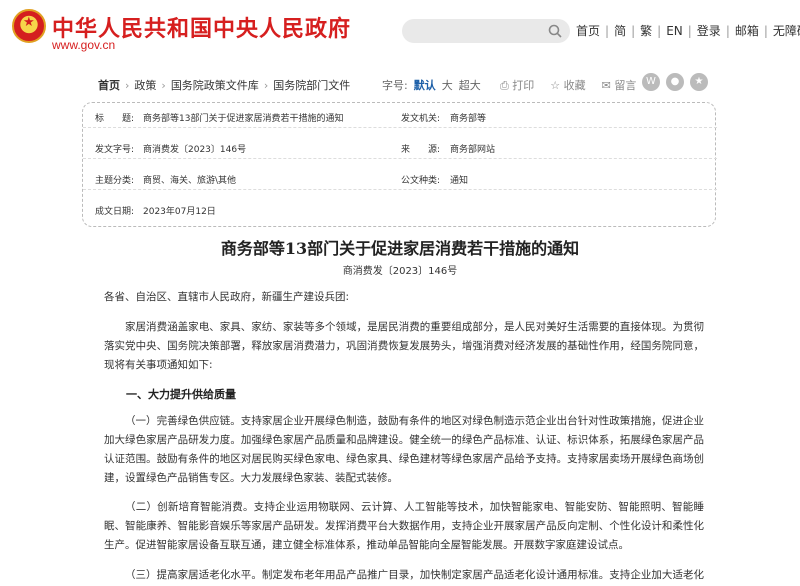 The image size is (800, 586). I want to click on font-size-xlarge: 超大, so click(470, 85).